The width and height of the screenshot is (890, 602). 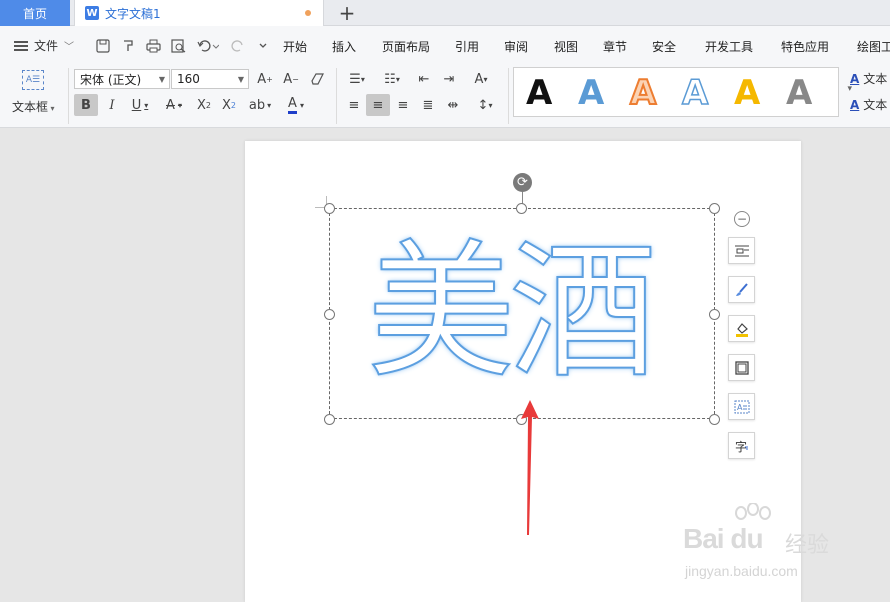 I want to click on grow-font-icon: A +, so click(x=265, y=79).